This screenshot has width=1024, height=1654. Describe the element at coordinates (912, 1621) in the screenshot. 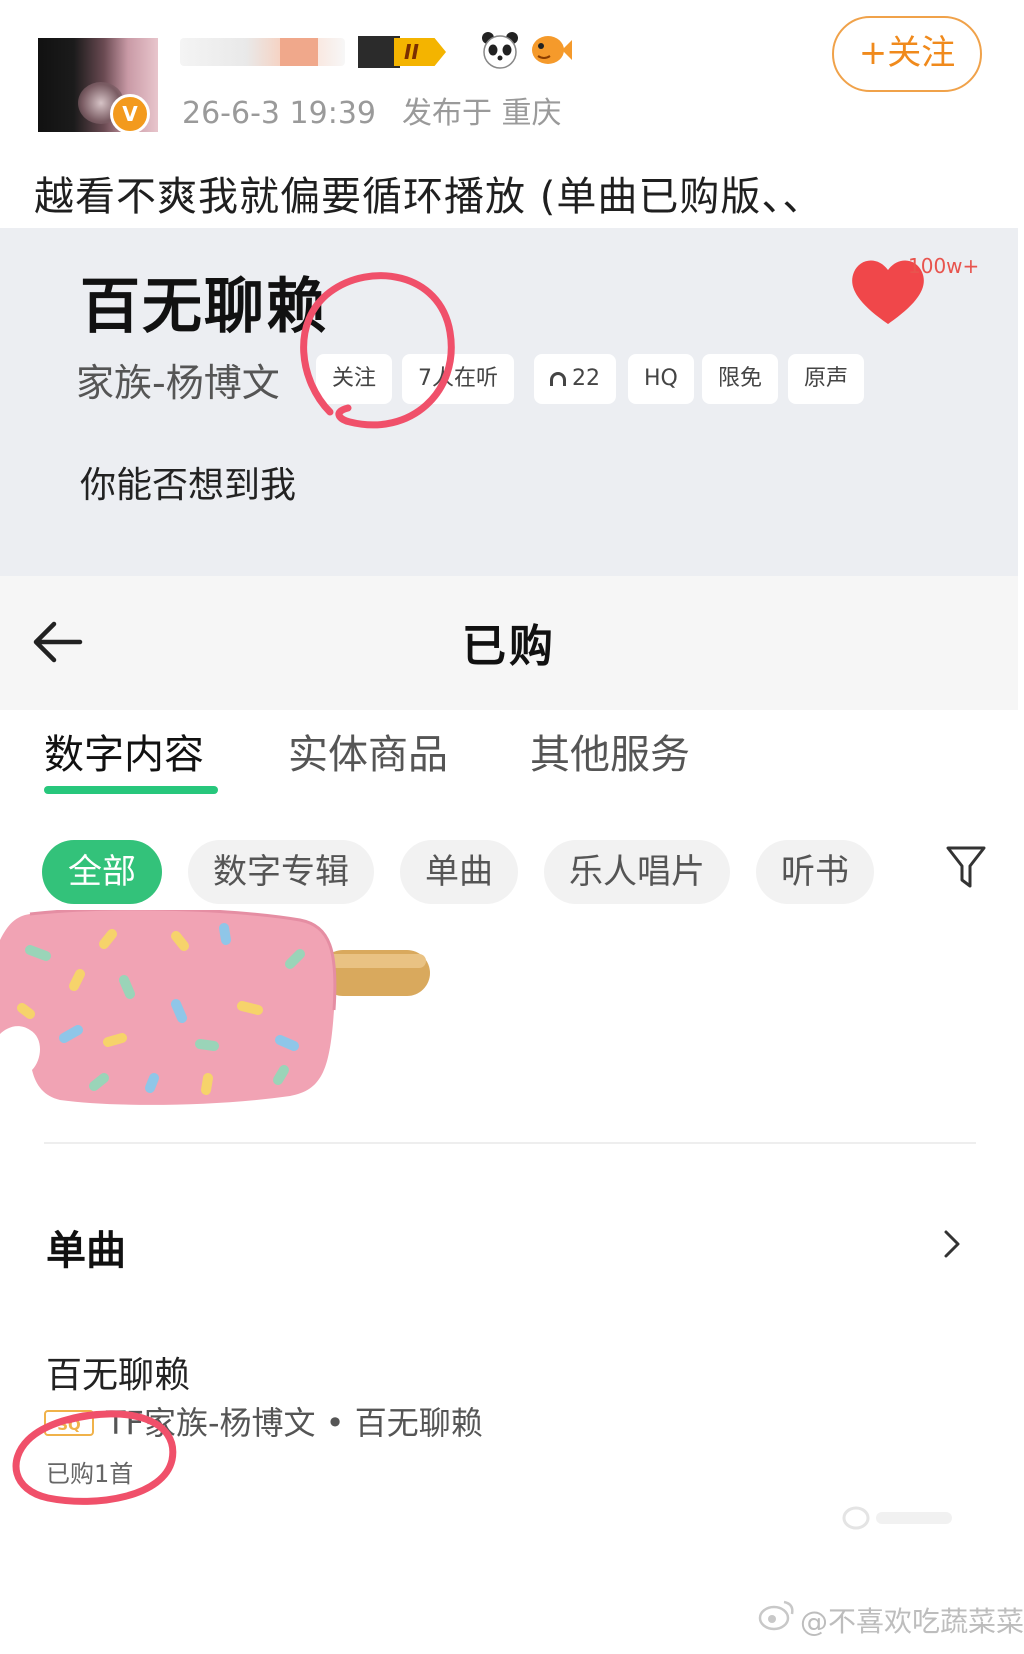

I see `watermark: @不喜欢吃蔬菜菜` at that location.